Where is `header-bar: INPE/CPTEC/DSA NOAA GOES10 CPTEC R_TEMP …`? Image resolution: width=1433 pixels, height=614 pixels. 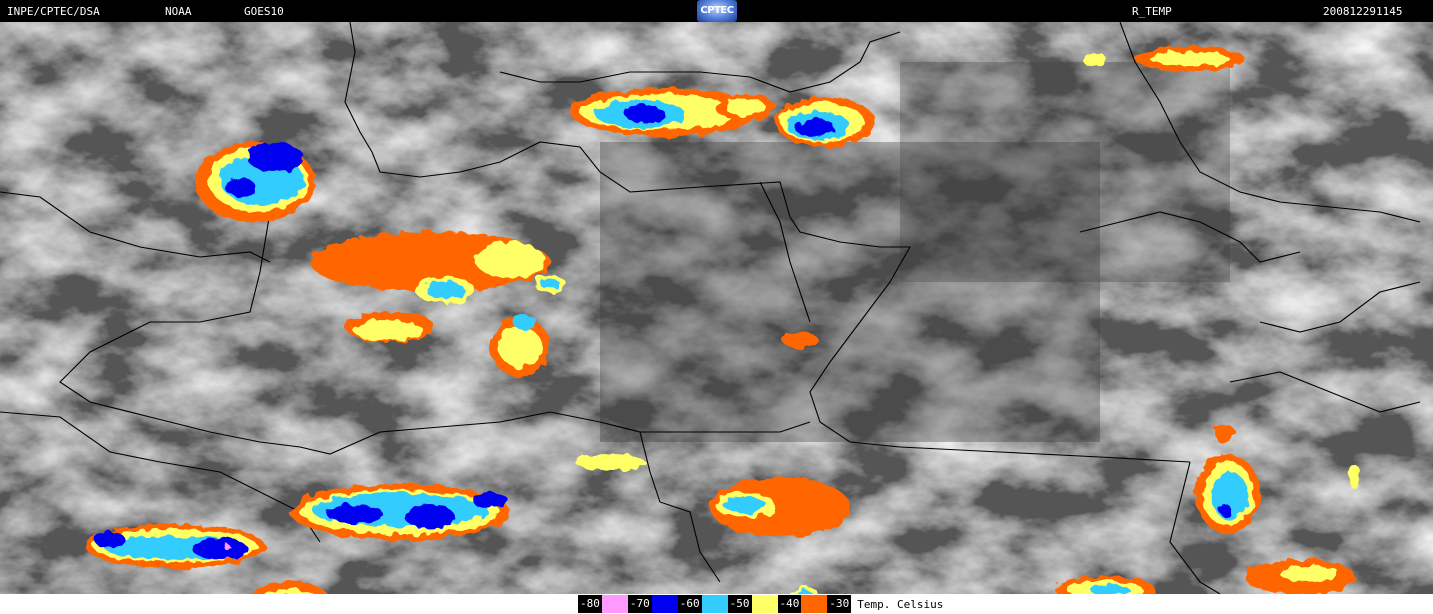 header-bar: INPE/CPTEC/DSA NOAA GOES10 CPTEC R_TEMP … is located at coordinates (716, 11).